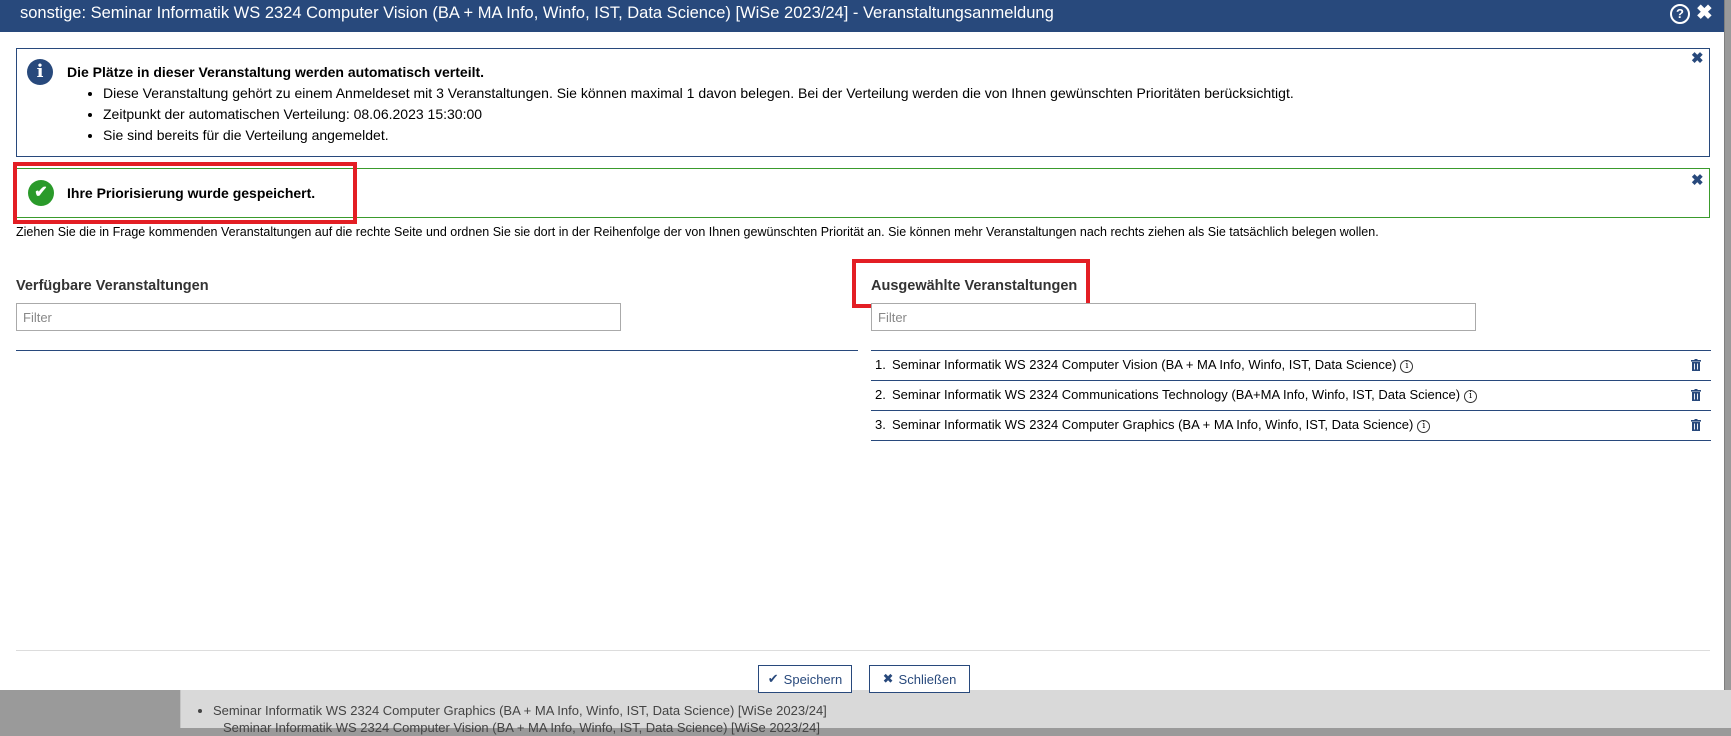  I want to click on info-icon: i, so click(40, 72).